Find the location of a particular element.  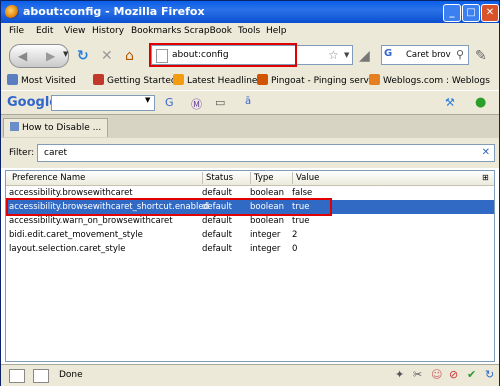

table-header: Preference Name Status Type Value ⊞ is located at coordinates (250, 178).